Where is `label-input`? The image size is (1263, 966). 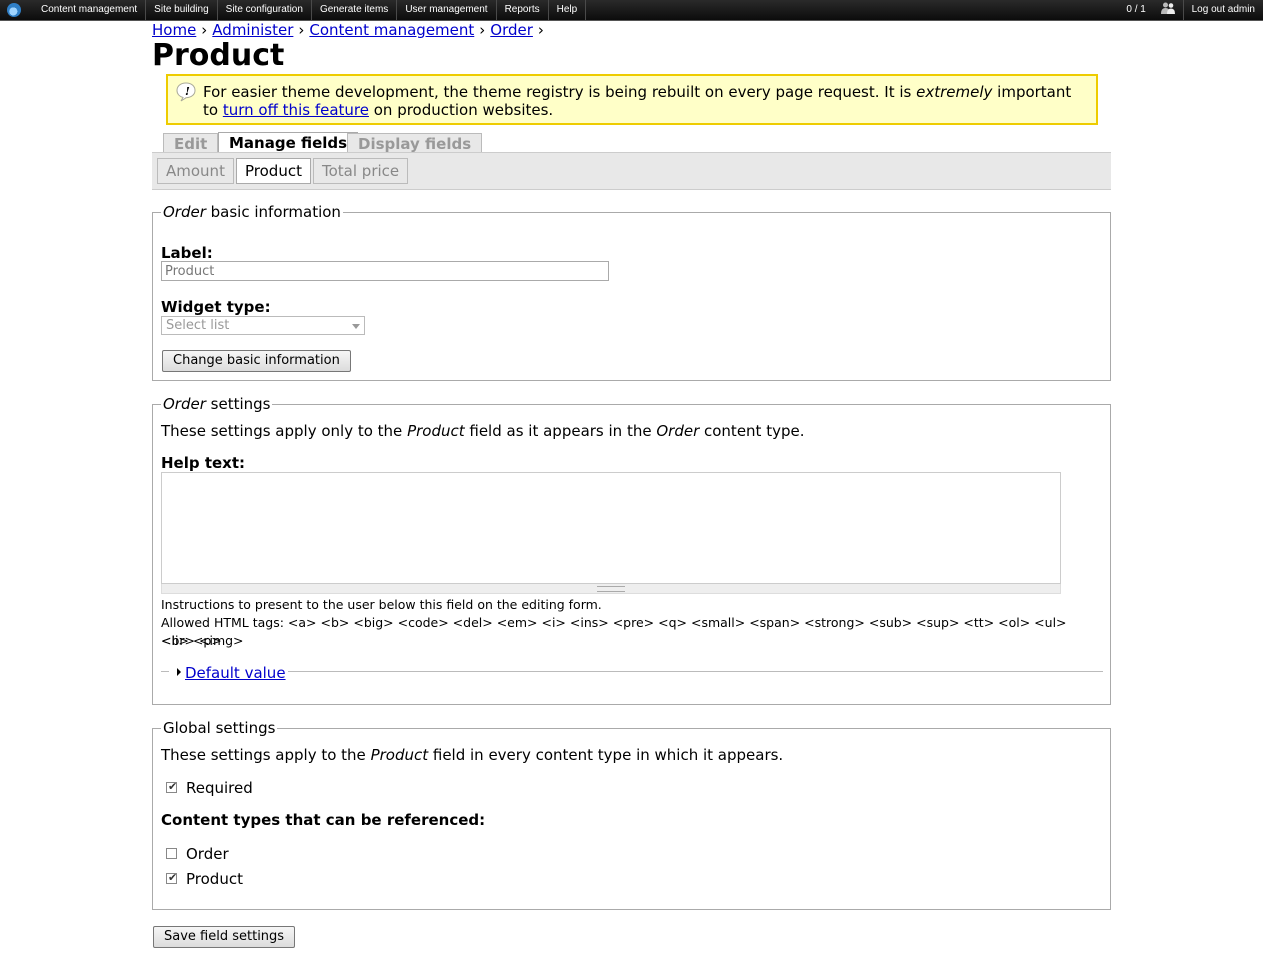 label-input is located at coordinates (385, 271).